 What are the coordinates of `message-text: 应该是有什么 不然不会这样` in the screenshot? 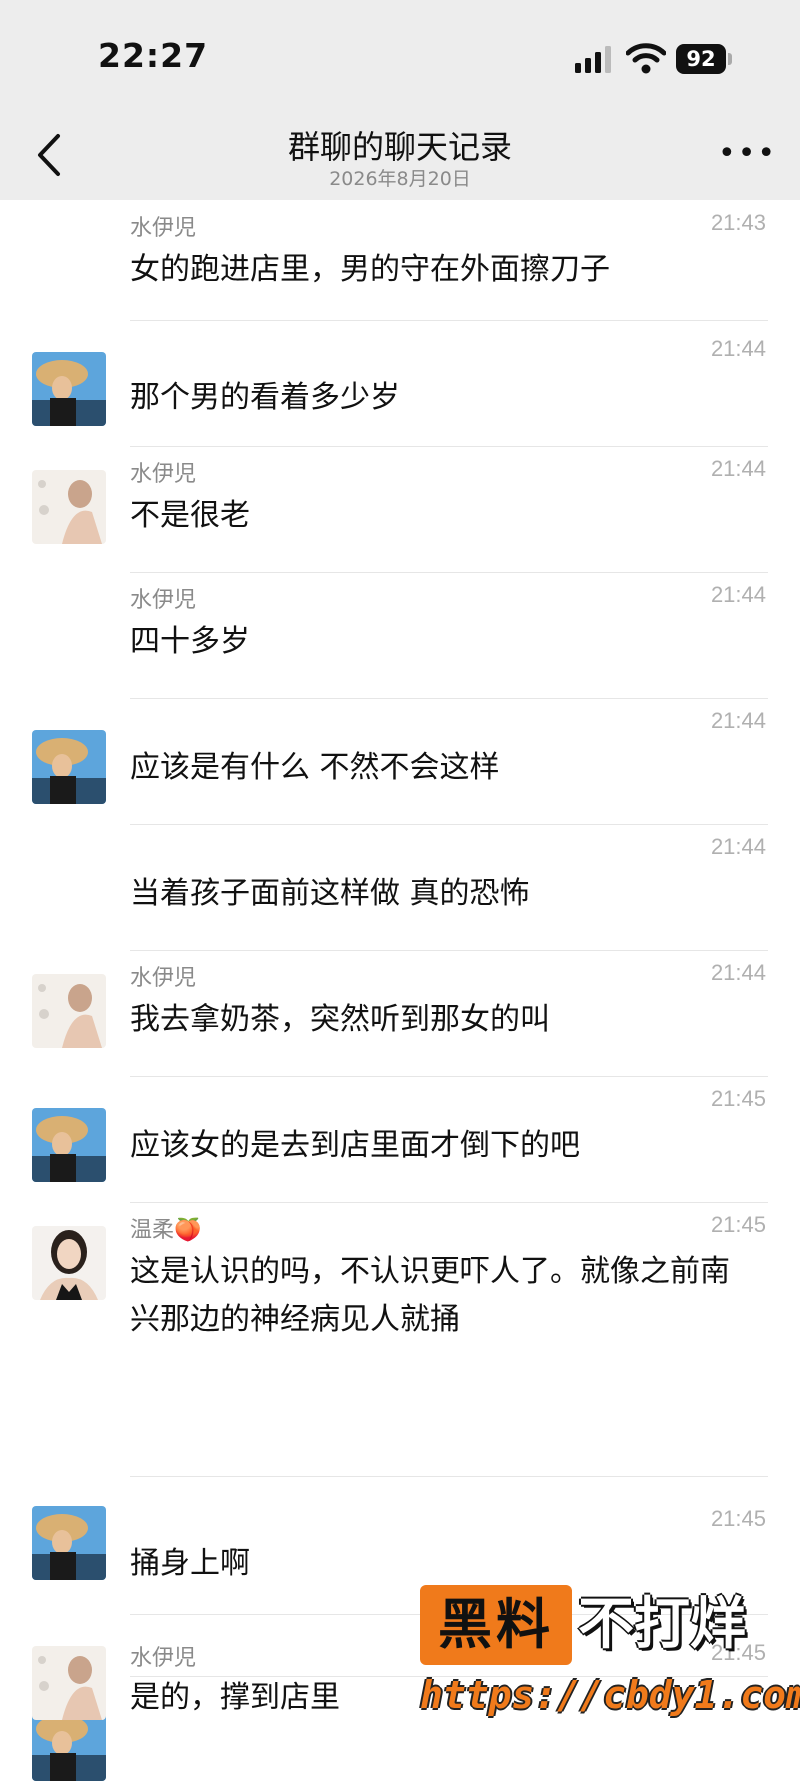 It's located at (315, 767).